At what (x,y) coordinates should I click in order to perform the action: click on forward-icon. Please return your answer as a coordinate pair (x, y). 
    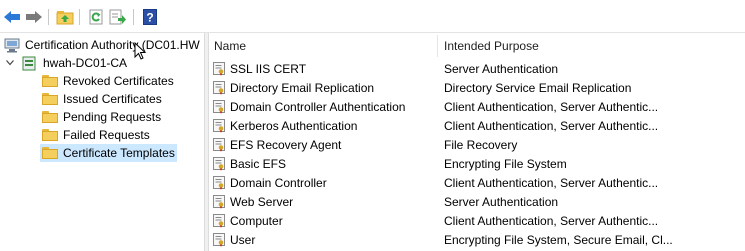
    Looking at the image, I should click on (34, 17).